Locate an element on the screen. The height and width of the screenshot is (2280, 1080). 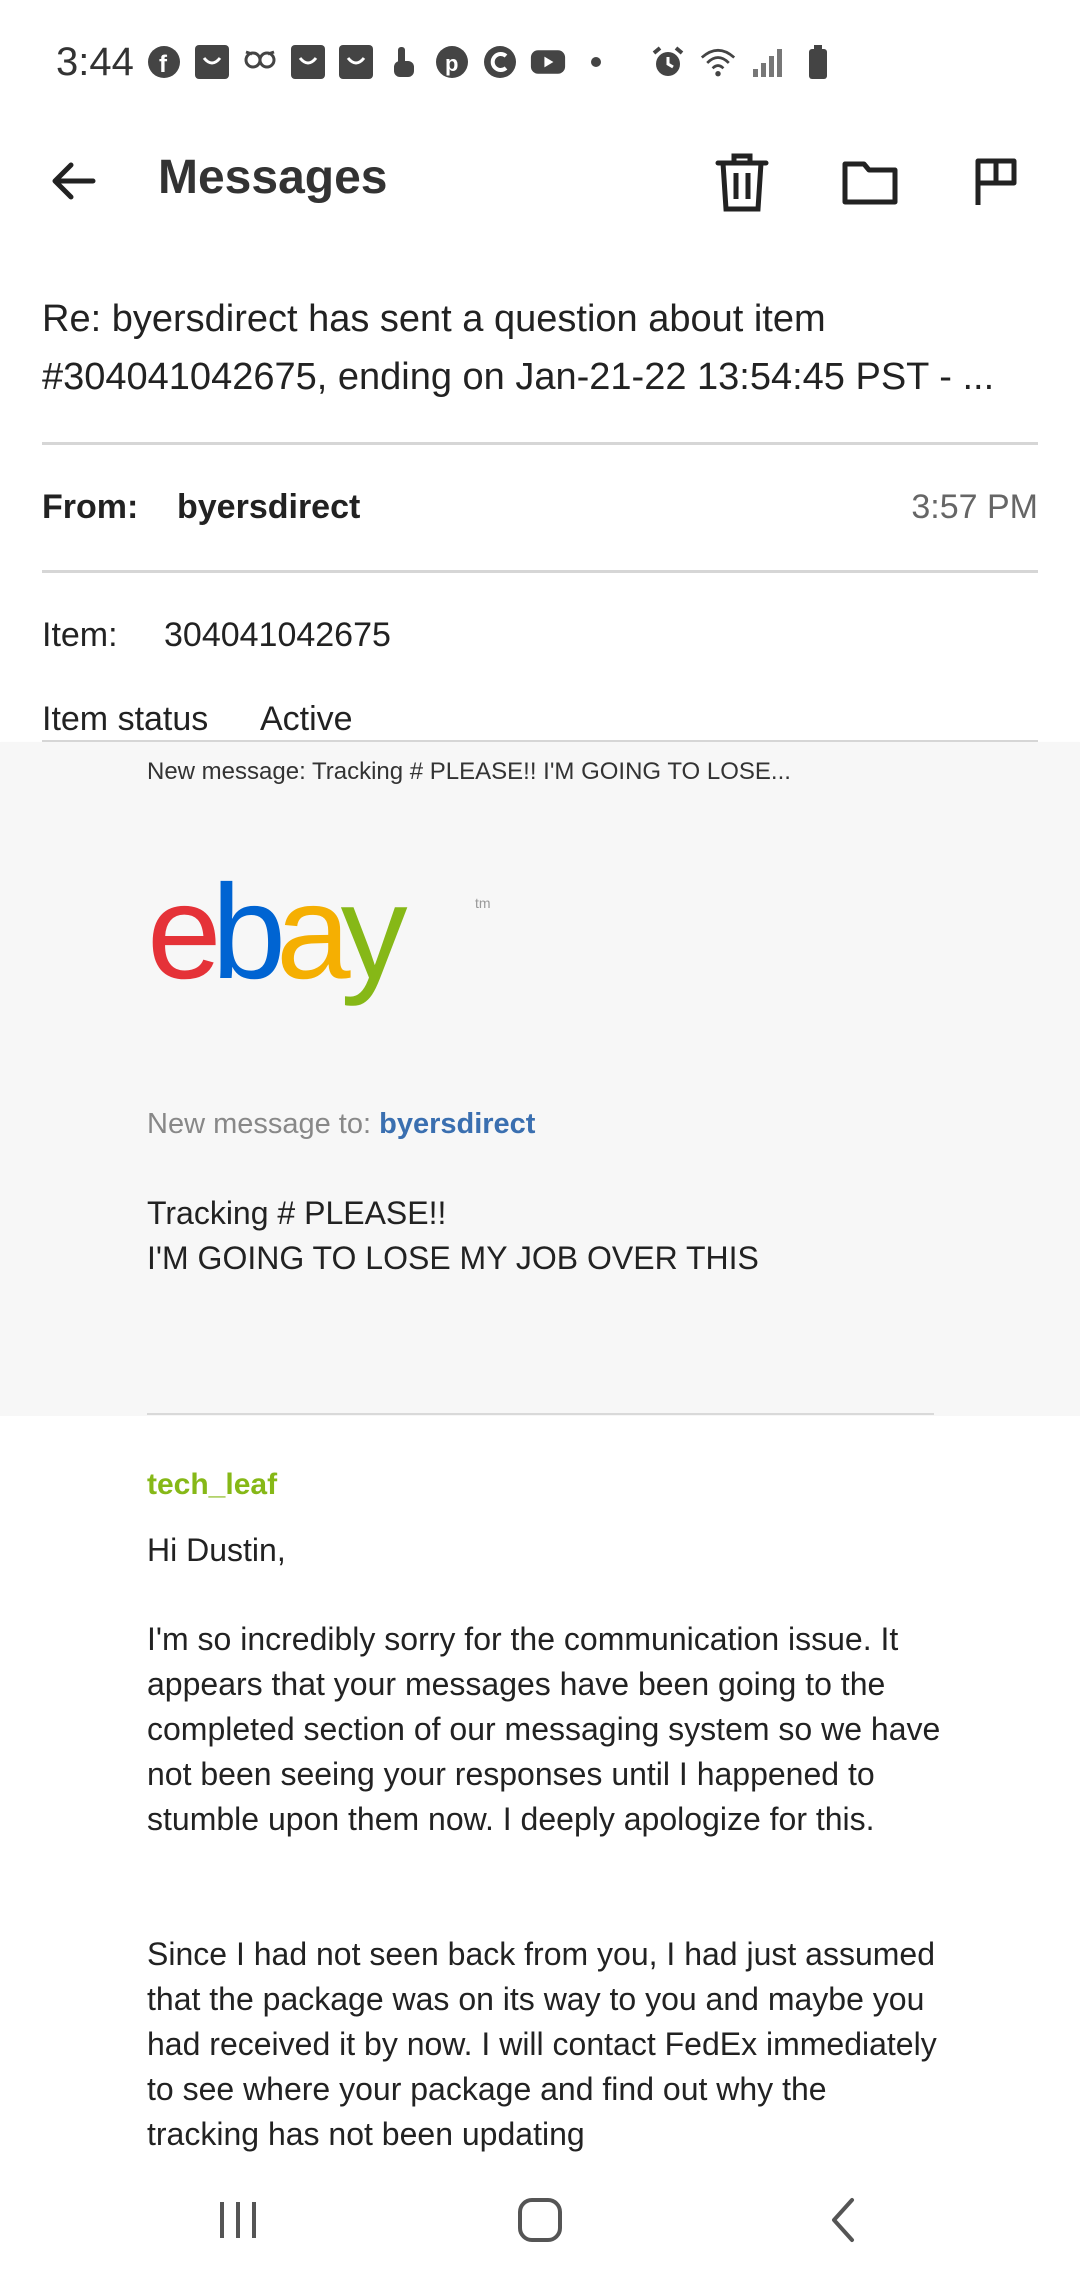
flag-icon is located at coordinates (996, 181).